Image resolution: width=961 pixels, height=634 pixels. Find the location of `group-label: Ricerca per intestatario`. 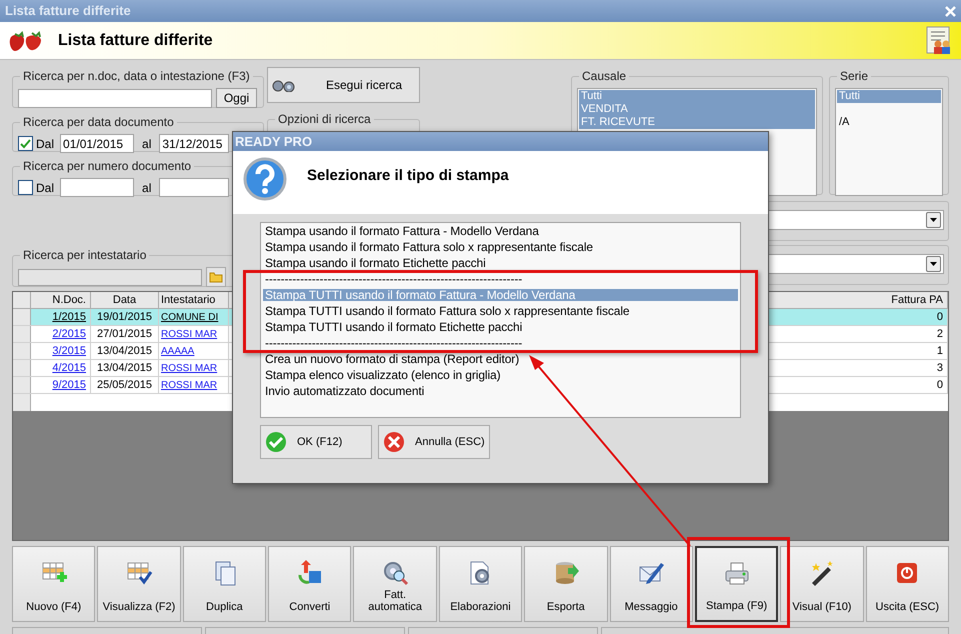

group-label: Ricerca per intestatario is located at coordinates (84, 255).